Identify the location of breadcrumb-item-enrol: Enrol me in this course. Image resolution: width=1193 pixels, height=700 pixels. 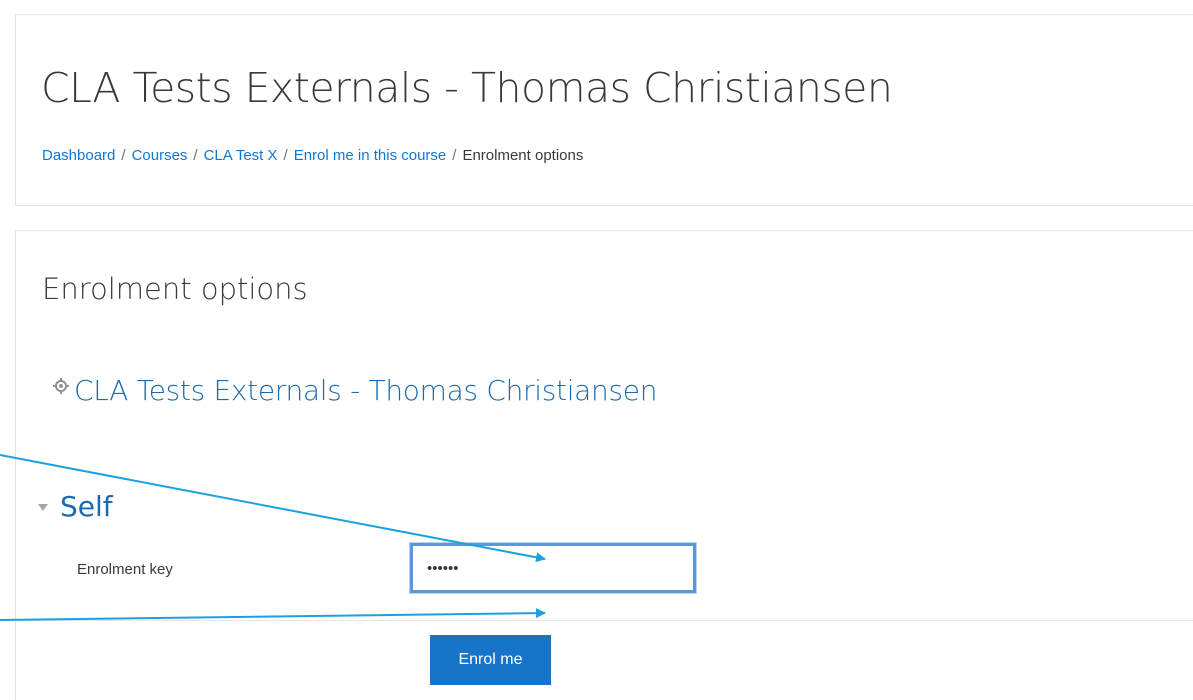
(370, 155).